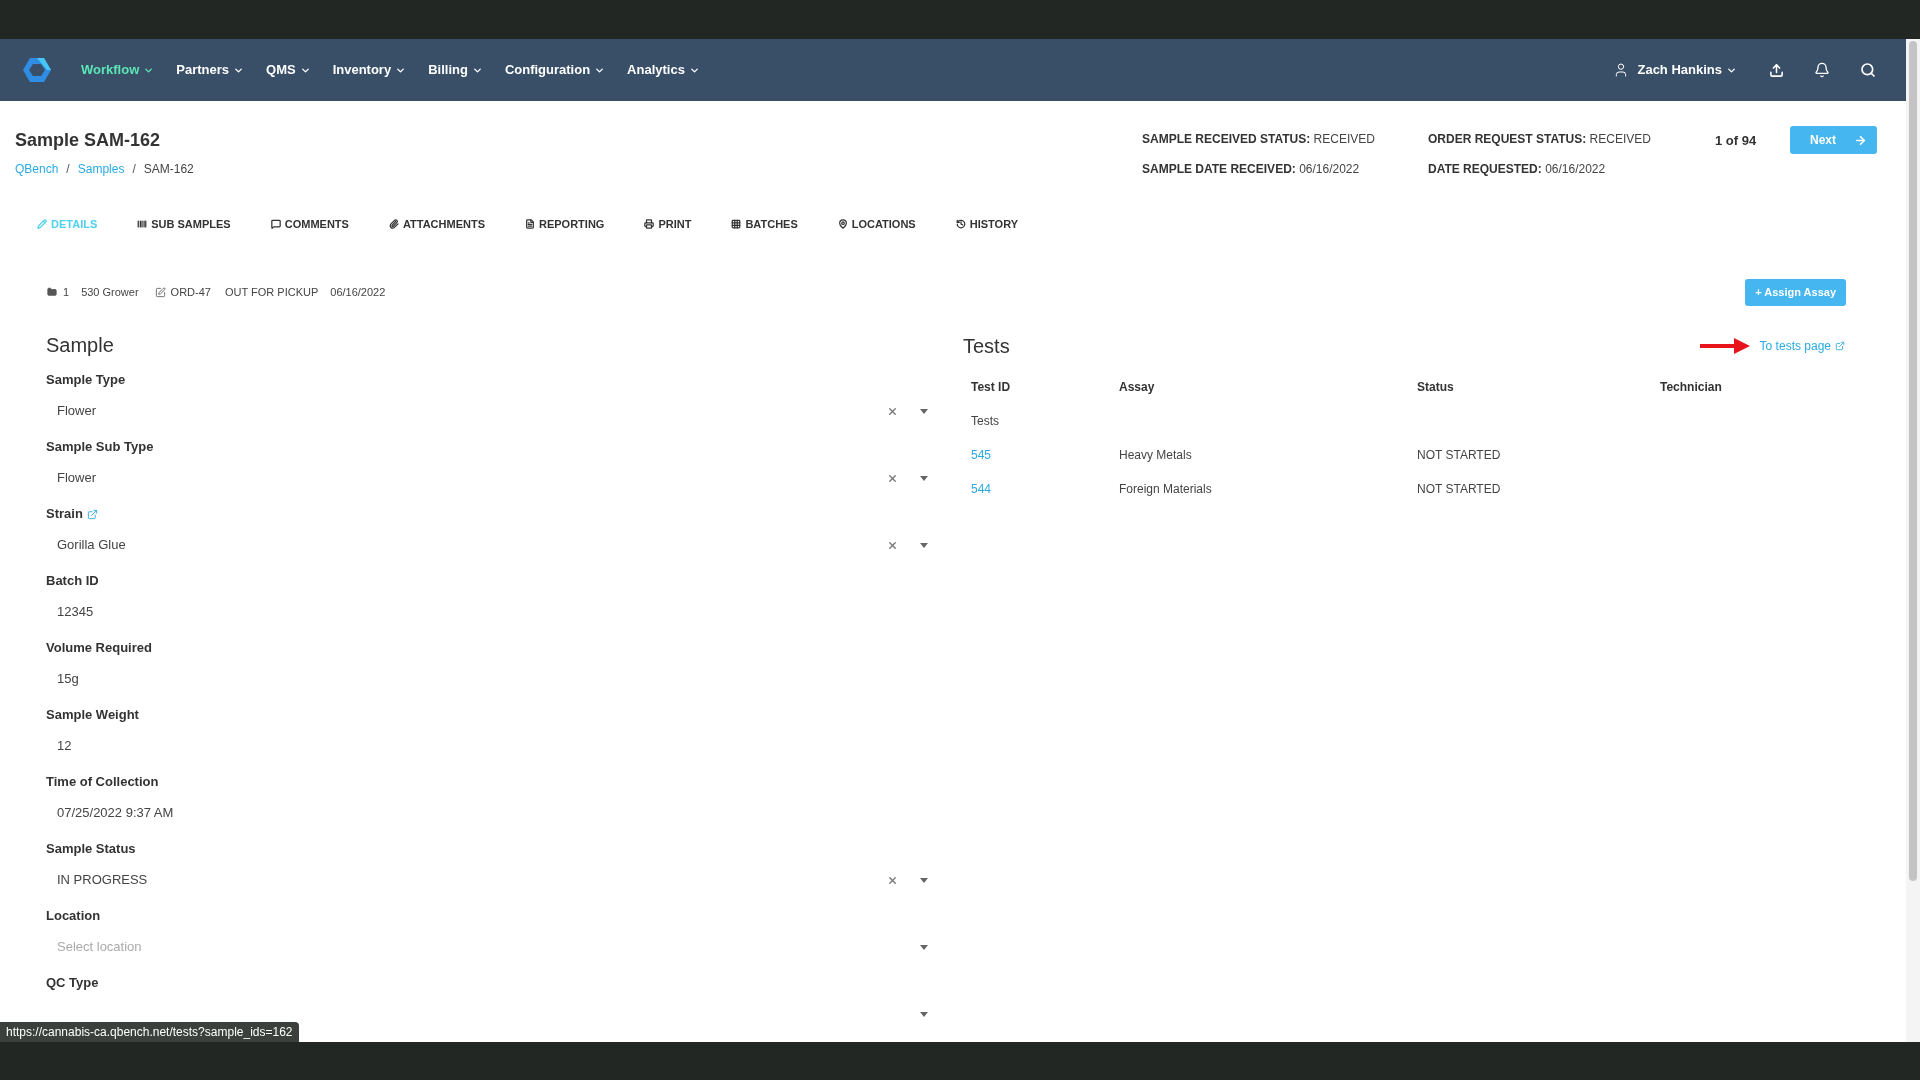  What do you see at coordinates (184, 224) in the screenshot?
I see `tab: SUB SAMPLES` at bounding box center [184, 224].